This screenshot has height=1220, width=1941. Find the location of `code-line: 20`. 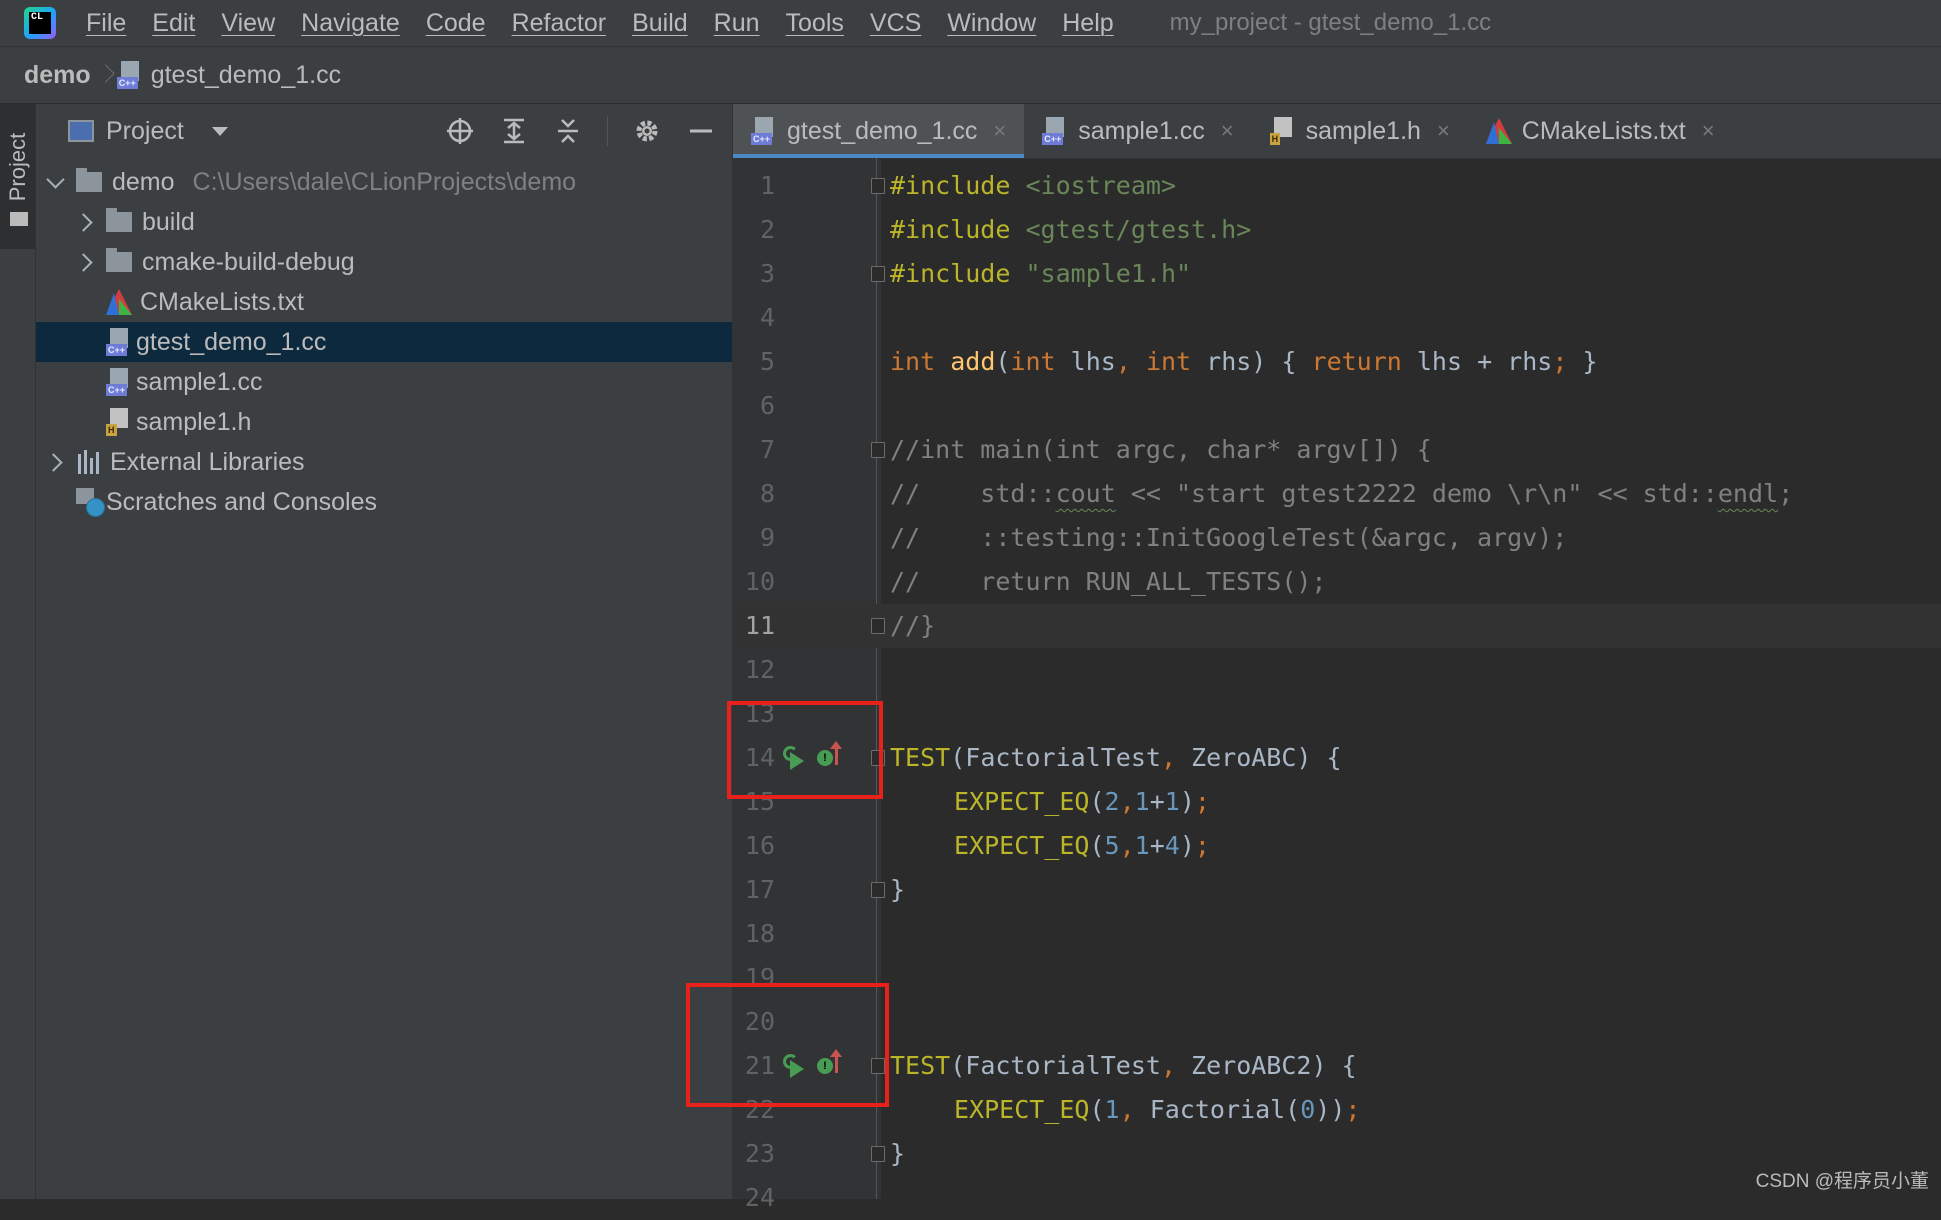

code-line: 20 is located at coordinates (1337, 1022).